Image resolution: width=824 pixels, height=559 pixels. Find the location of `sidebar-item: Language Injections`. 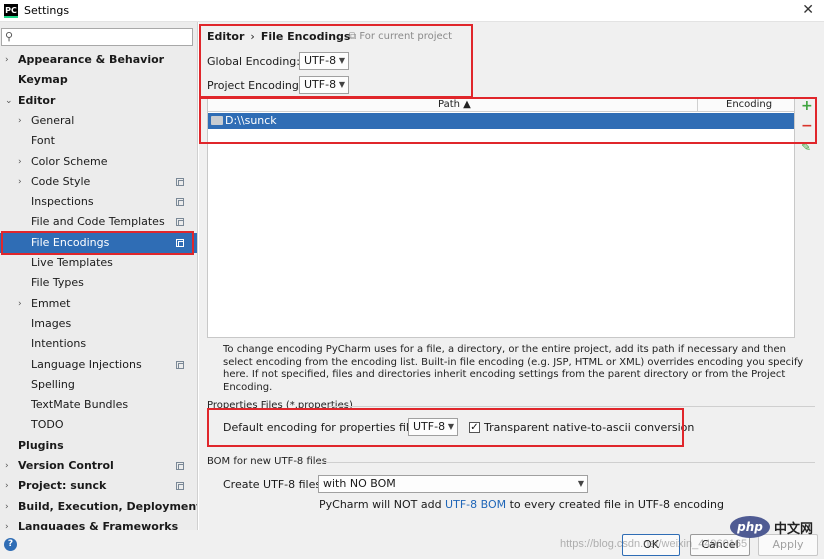

sidebar-item: Language Injections is located at coordinates (98, 365).